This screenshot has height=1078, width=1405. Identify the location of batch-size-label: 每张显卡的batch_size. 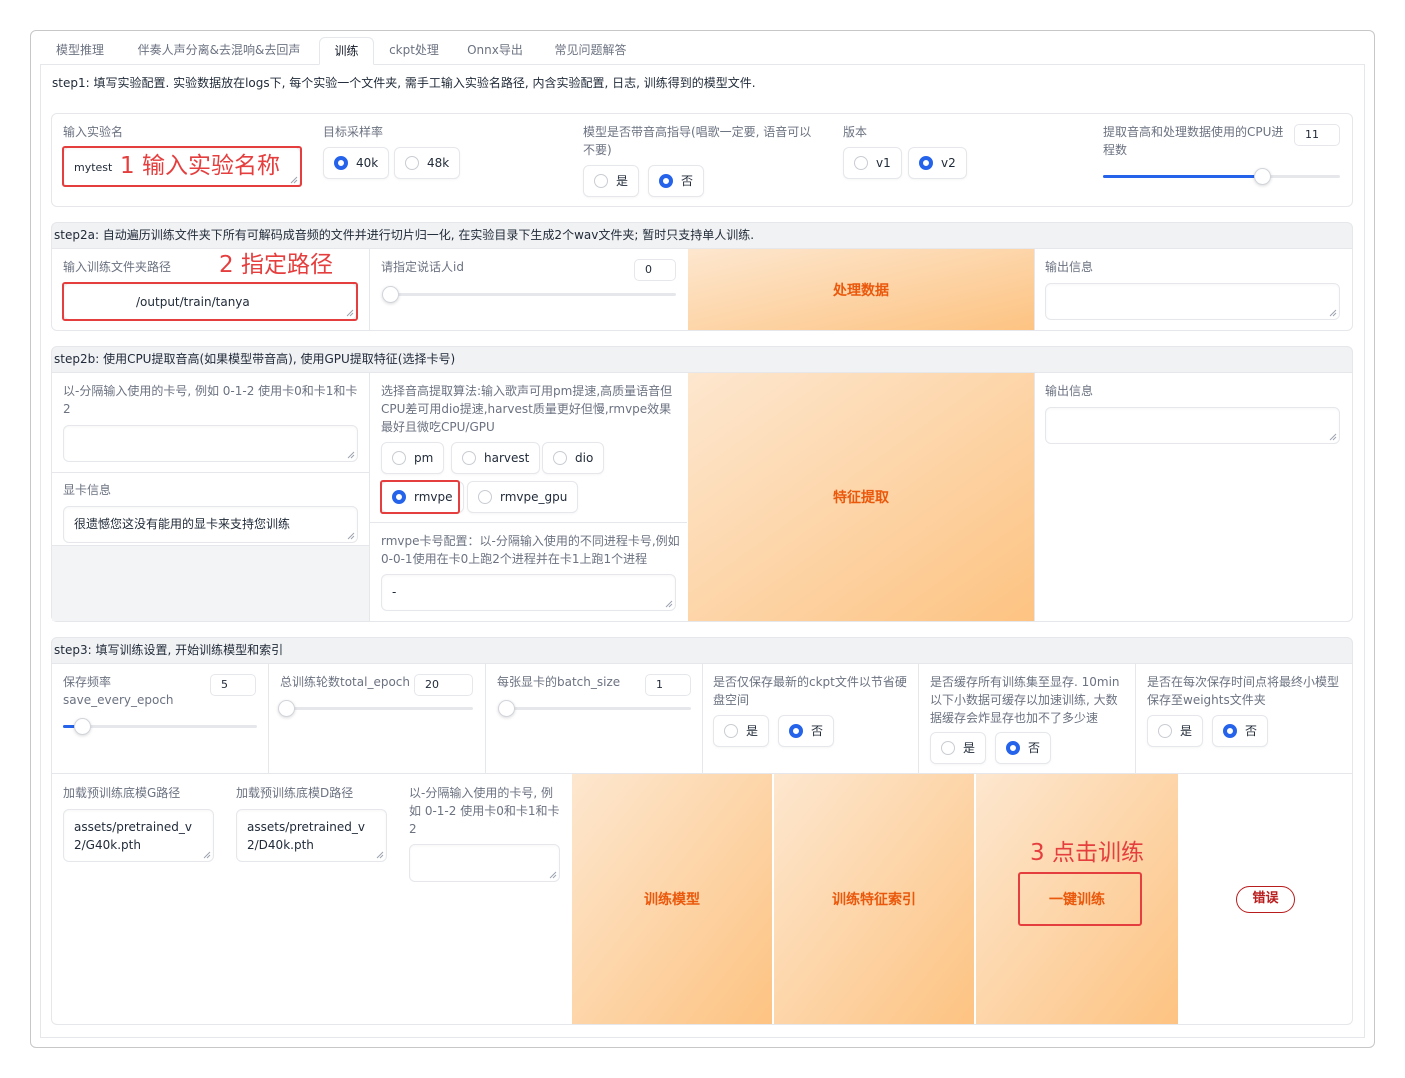
(559, 682).